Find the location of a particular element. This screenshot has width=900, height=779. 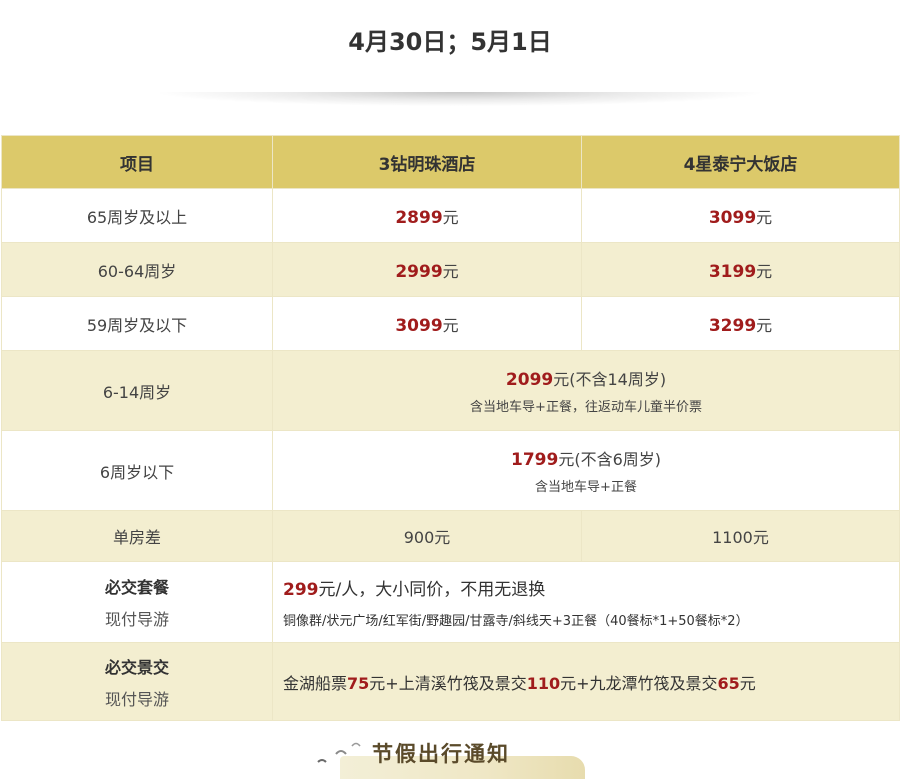

price-note: 含当地车导+正餐 is located at coordinates (586, 487).